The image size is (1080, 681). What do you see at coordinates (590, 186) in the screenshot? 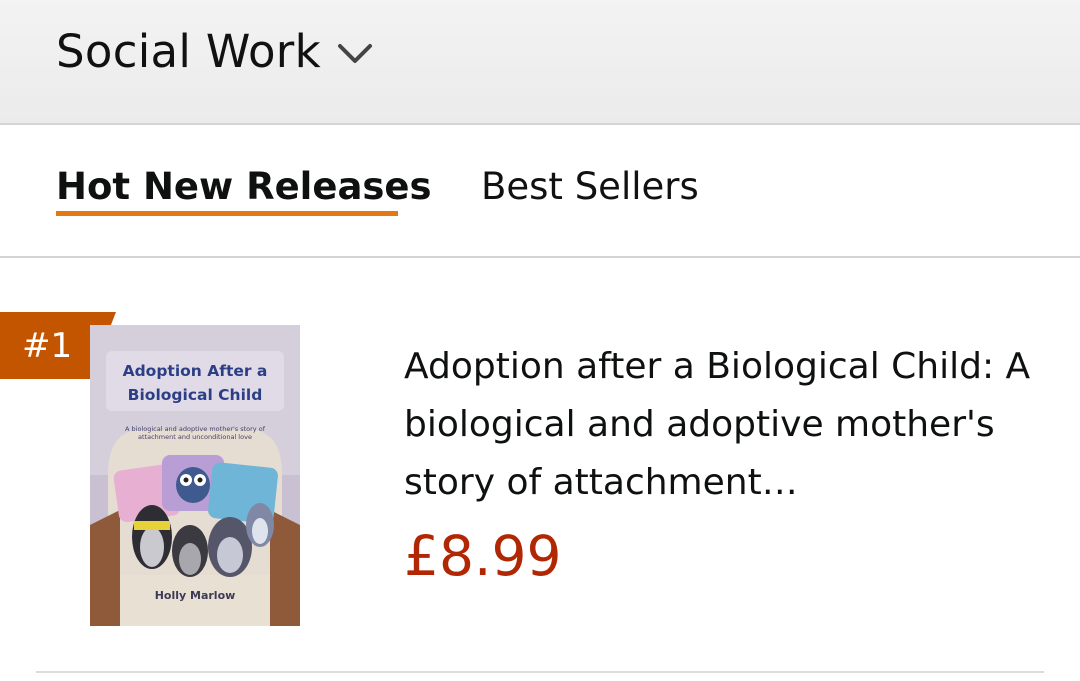
I see `tab-best-sellers: Best Sellers` at bounding box center [590, 186].